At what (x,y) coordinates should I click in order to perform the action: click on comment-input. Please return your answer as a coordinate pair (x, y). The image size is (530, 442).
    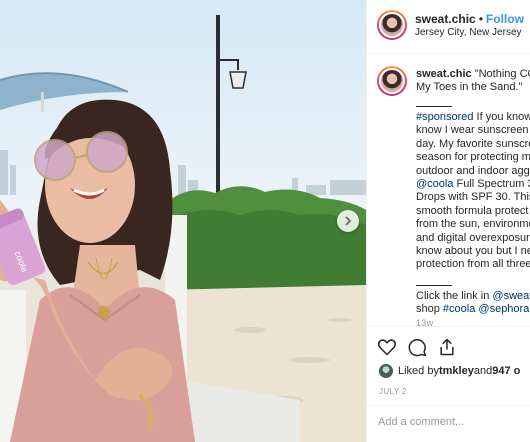
    Looking at the image, I should click on (453, 422).